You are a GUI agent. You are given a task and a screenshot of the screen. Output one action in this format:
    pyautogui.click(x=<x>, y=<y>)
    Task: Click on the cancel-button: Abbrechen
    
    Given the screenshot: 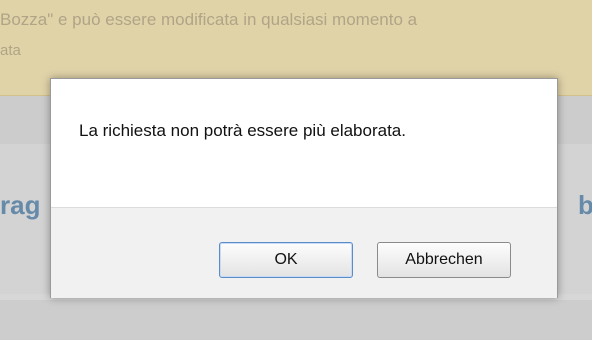 What is the action you would take?
    pyautogui.click(x=444, y=260)
    